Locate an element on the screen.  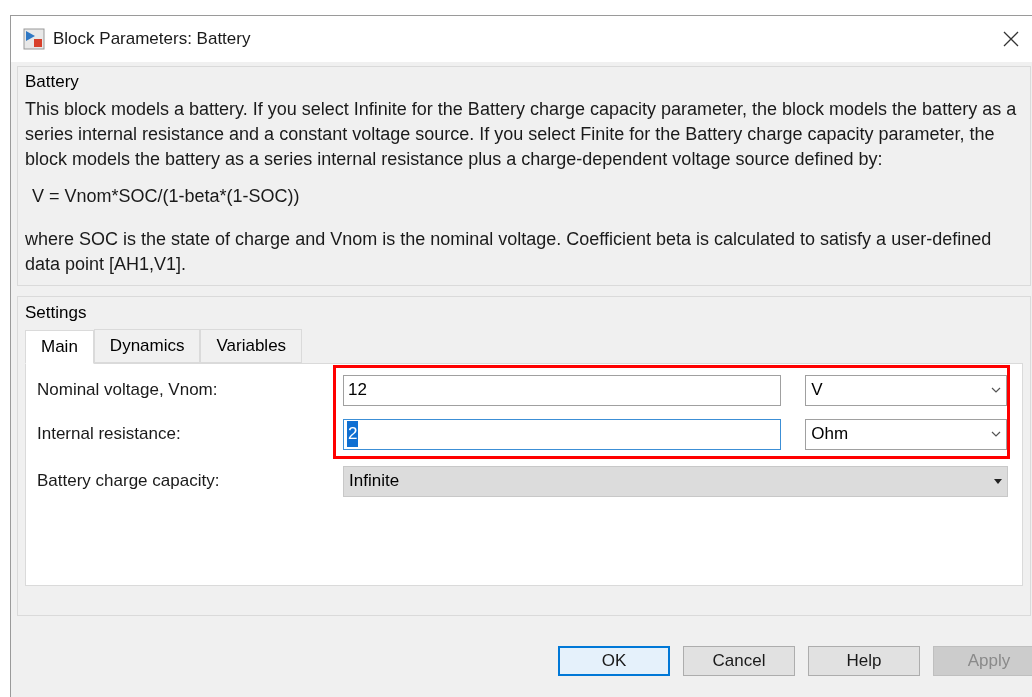
formula-text: V = Vnom*SOC/(1-beta*(1-SOC)) is located at coordinates (166, 196).